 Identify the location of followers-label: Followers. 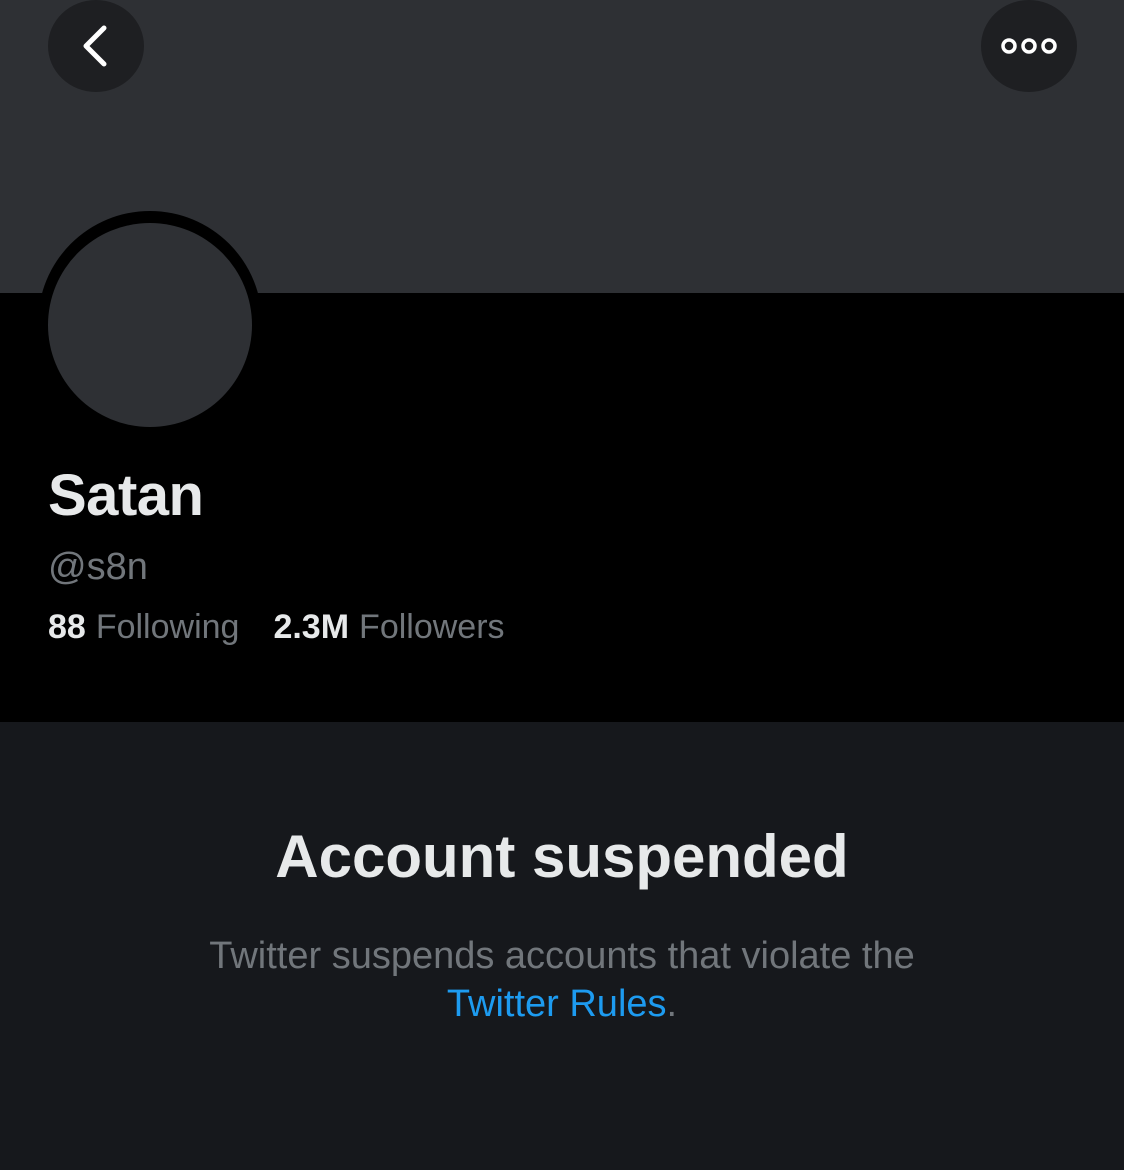
(432, 627).